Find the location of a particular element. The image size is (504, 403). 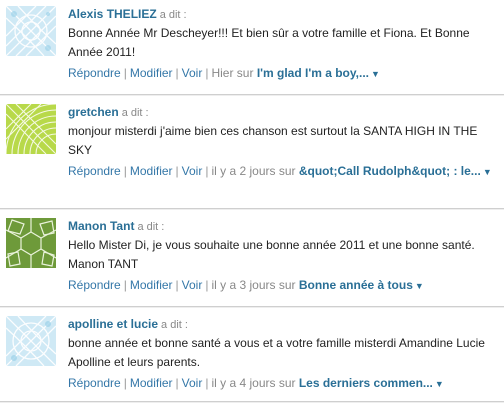

blue-lace-avatar-icon is located at coordinates (31, 341).